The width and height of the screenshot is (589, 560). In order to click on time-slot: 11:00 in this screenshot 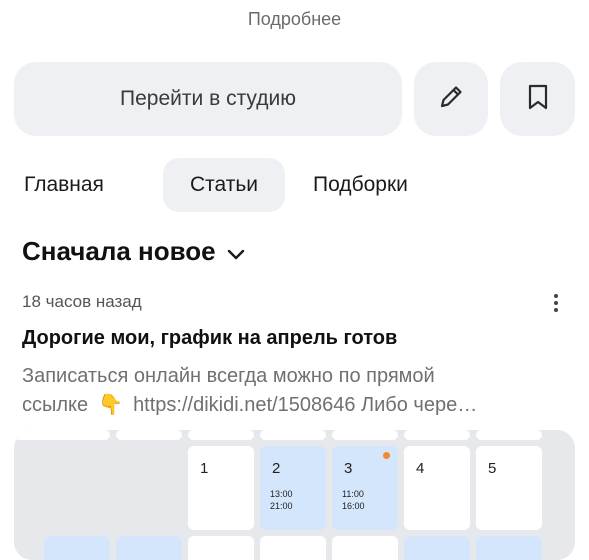, I will do `click(353, 494)`.